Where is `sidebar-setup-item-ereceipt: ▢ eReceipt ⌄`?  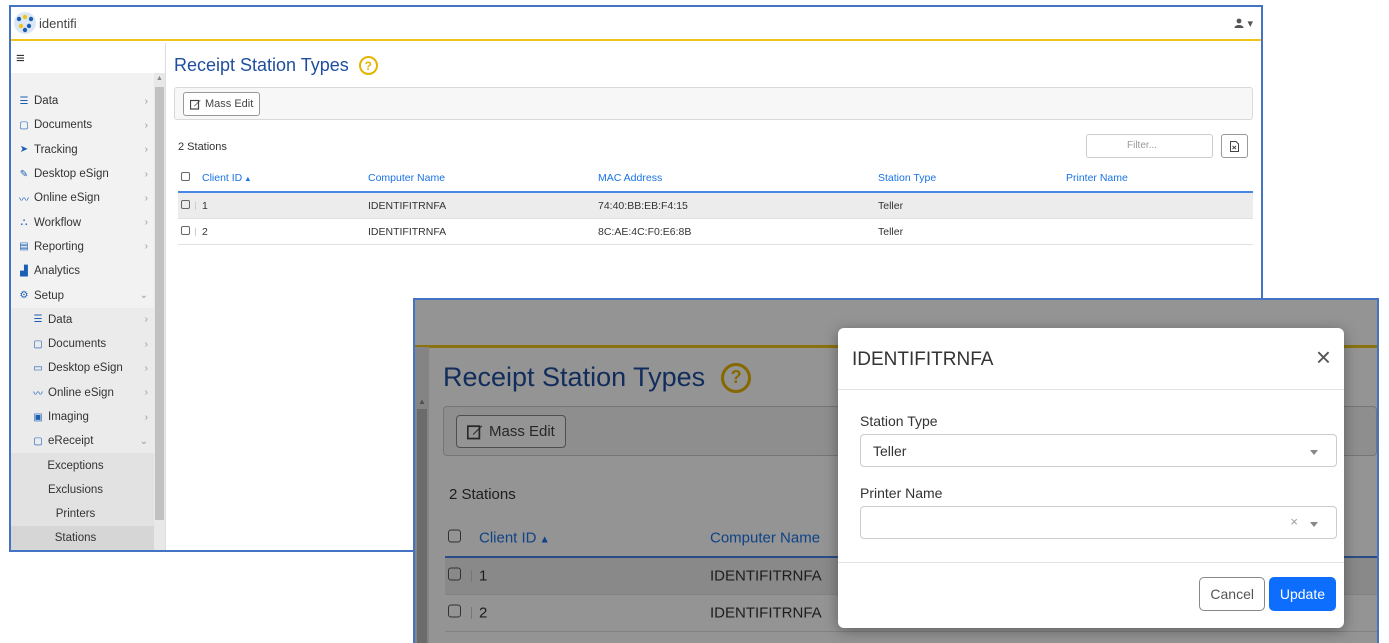 sidebar-setup-item-ereceipt: ▢ eReceipt ⌄ is located at coordinates (82, 441).